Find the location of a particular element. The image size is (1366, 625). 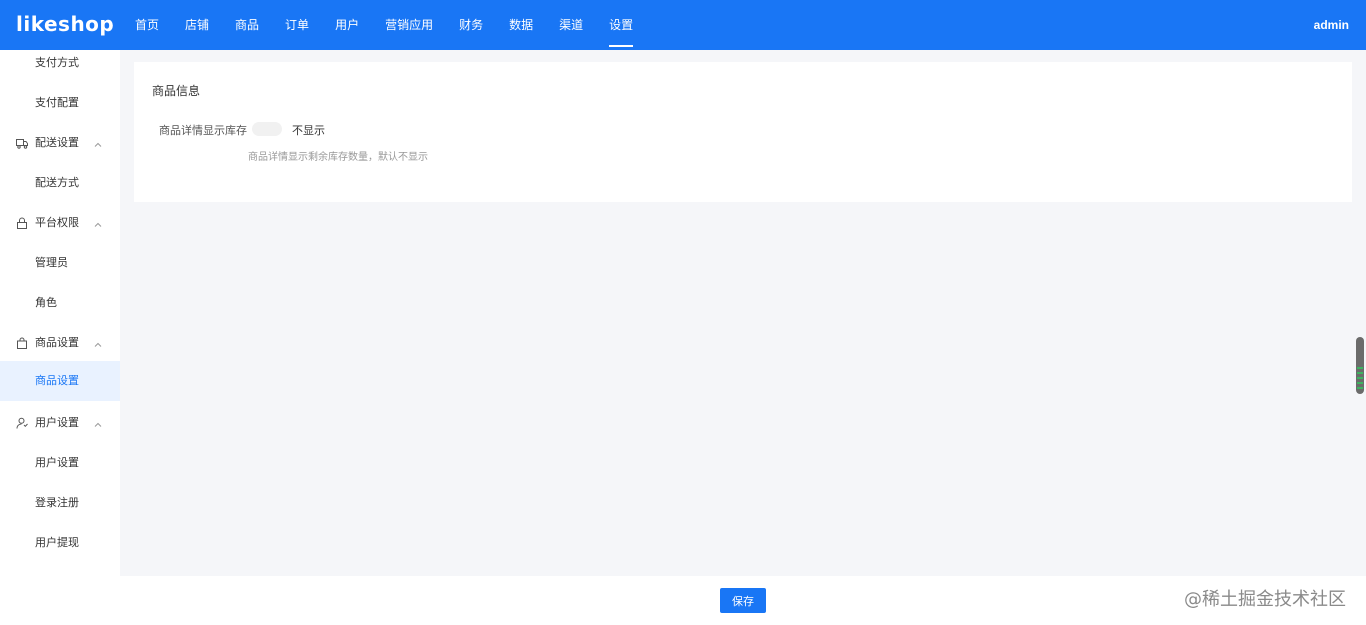

main-nav: 首页 店铺 商品 订单 用户 营销应用 财务 数据 渠道 设置 is located at coordinates (384, 25).